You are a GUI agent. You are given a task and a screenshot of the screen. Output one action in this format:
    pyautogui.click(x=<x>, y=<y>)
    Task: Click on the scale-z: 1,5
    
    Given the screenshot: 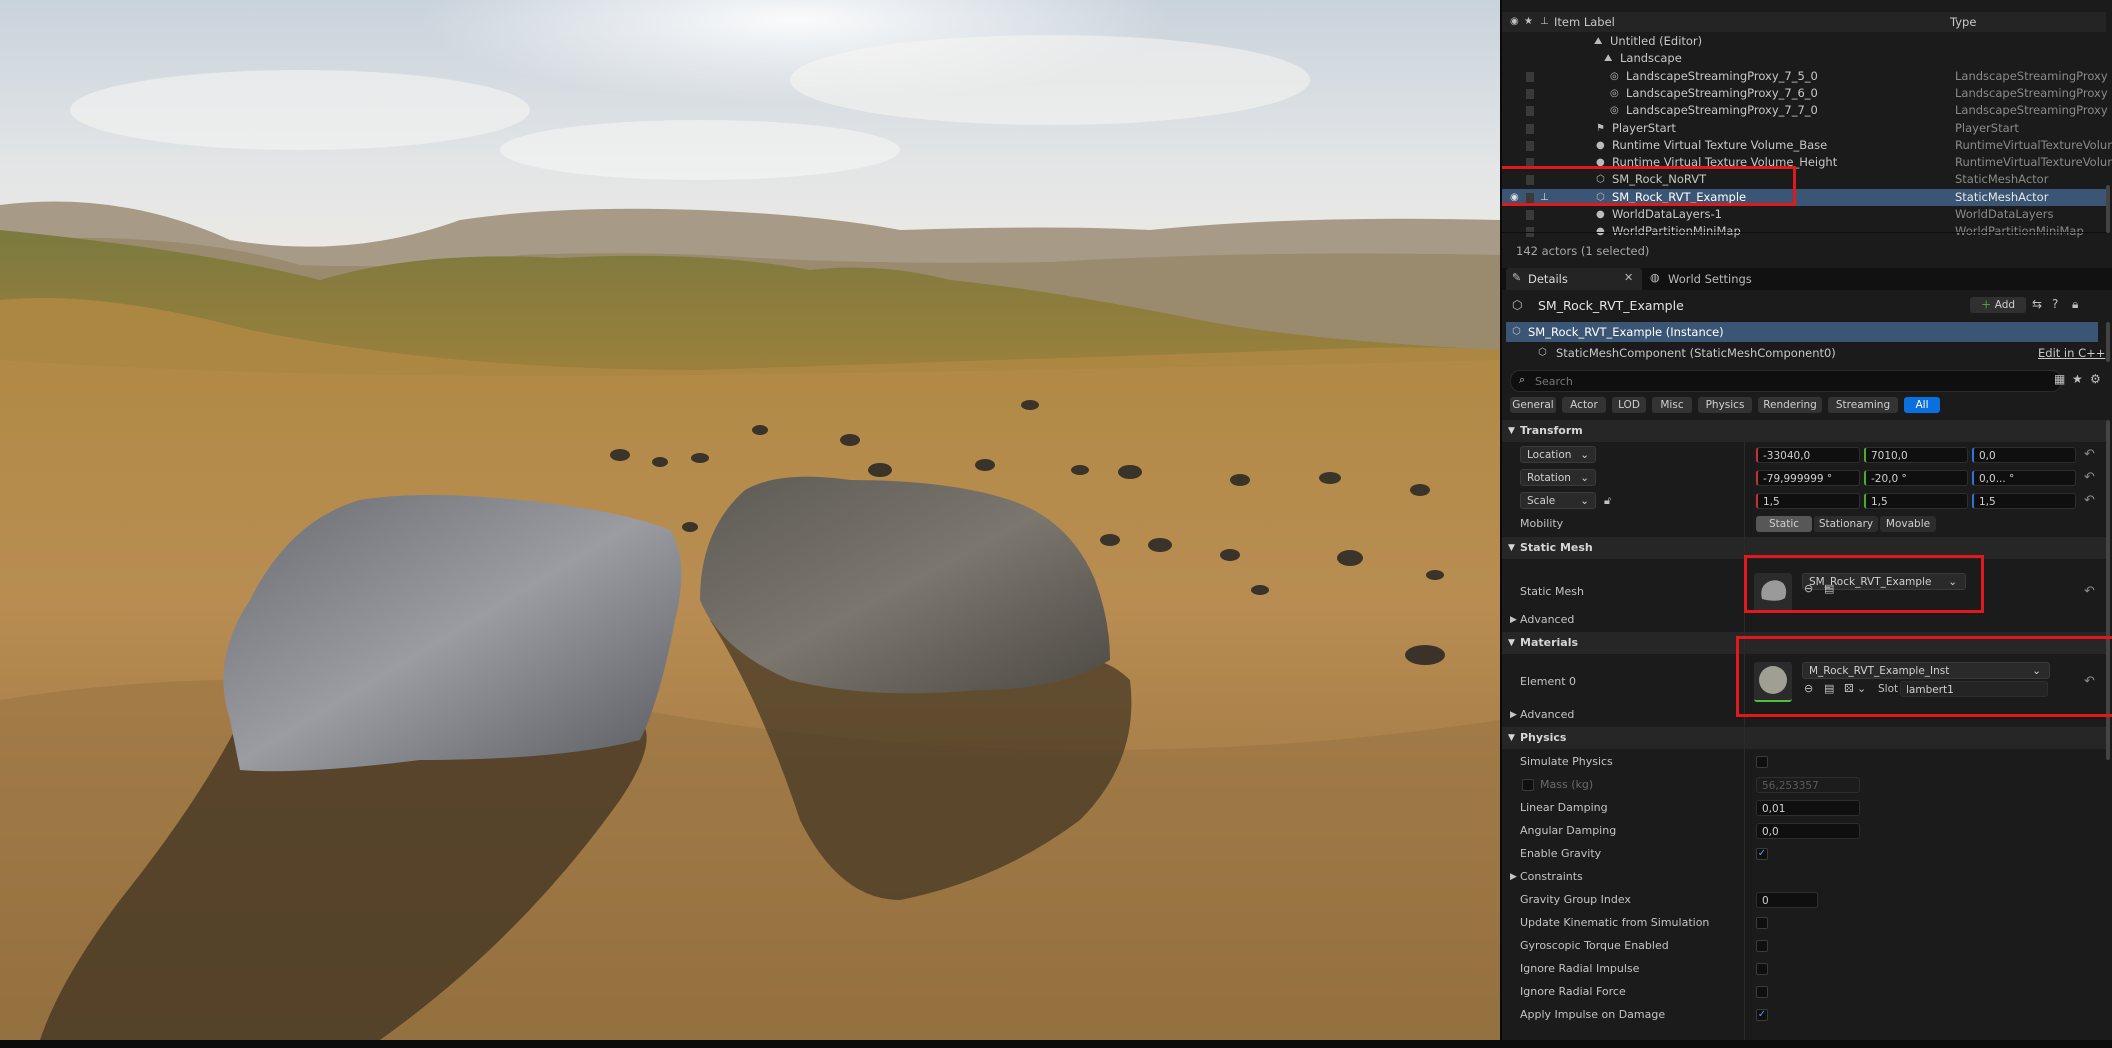 What is the action you would take?
    pyautogui.click(x=2024, y=501)
    